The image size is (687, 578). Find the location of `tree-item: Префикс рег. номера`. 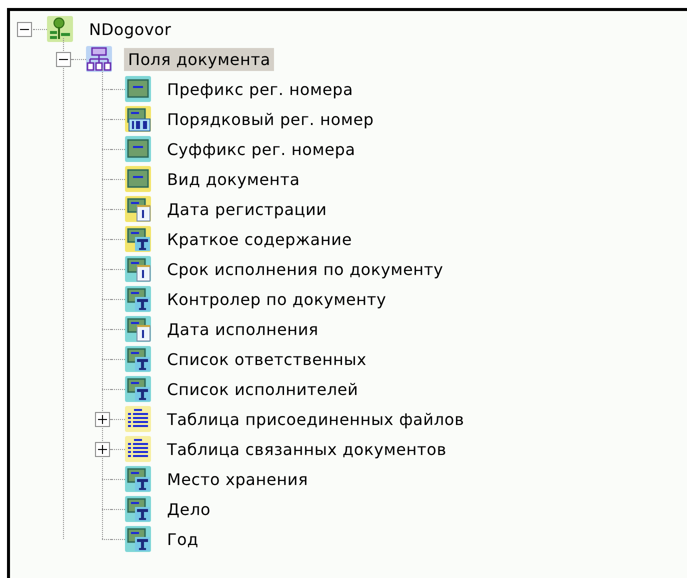

tree-item: Префикс рег. номера is located at coordinates (260, 89).